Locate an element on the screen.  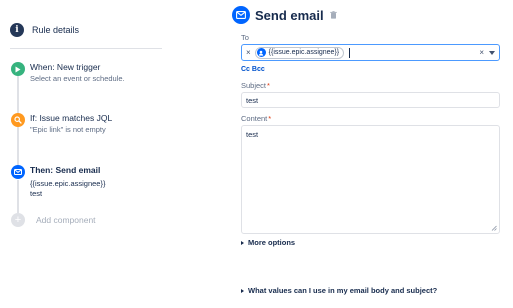
recipient-chip: {{issue.epic.assignee}} is located at coordinates (299, 52).